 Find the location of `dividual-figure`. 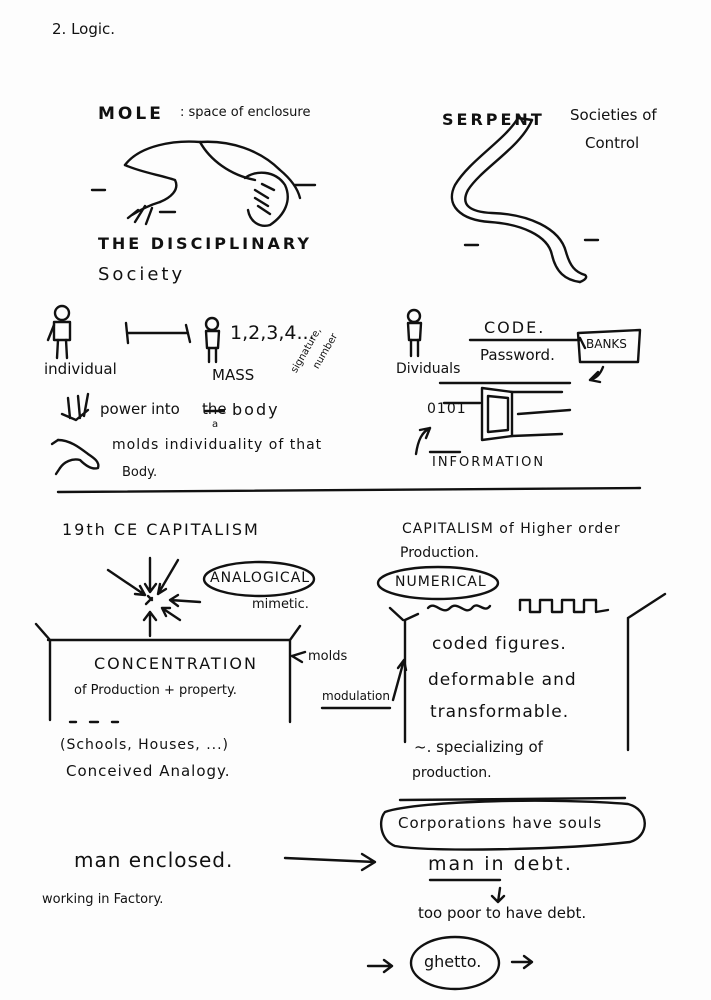

dividual-figure is located at coordinates (414, 333).